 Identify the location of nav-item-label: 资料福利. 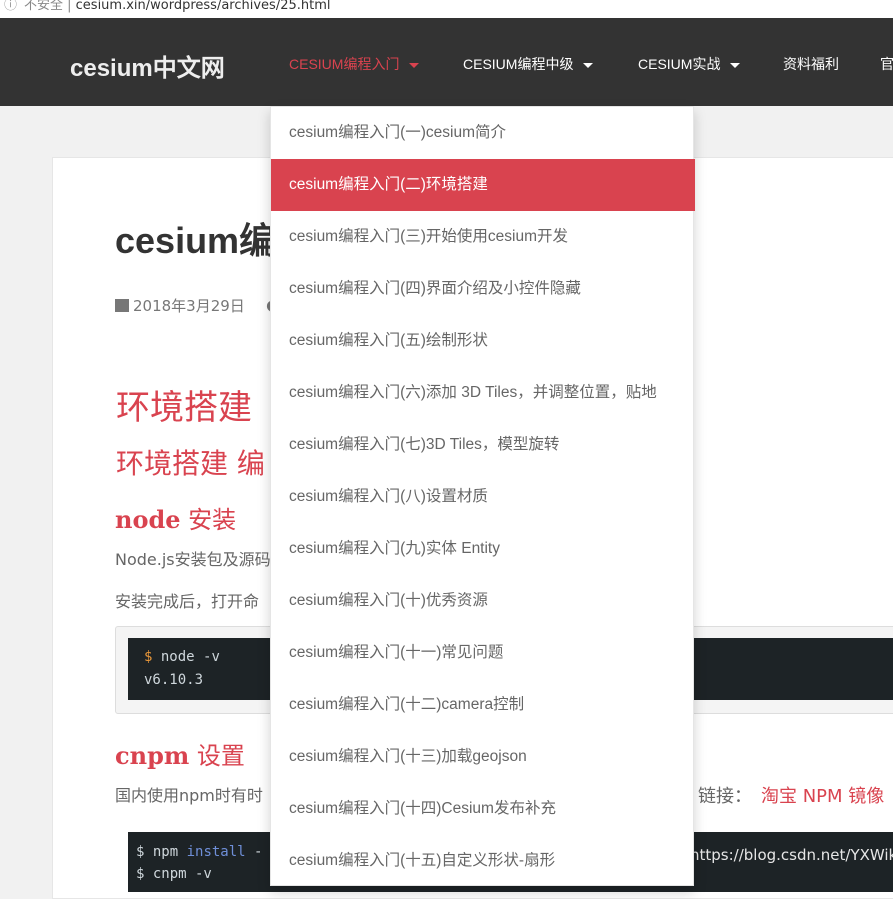
(811, 64).